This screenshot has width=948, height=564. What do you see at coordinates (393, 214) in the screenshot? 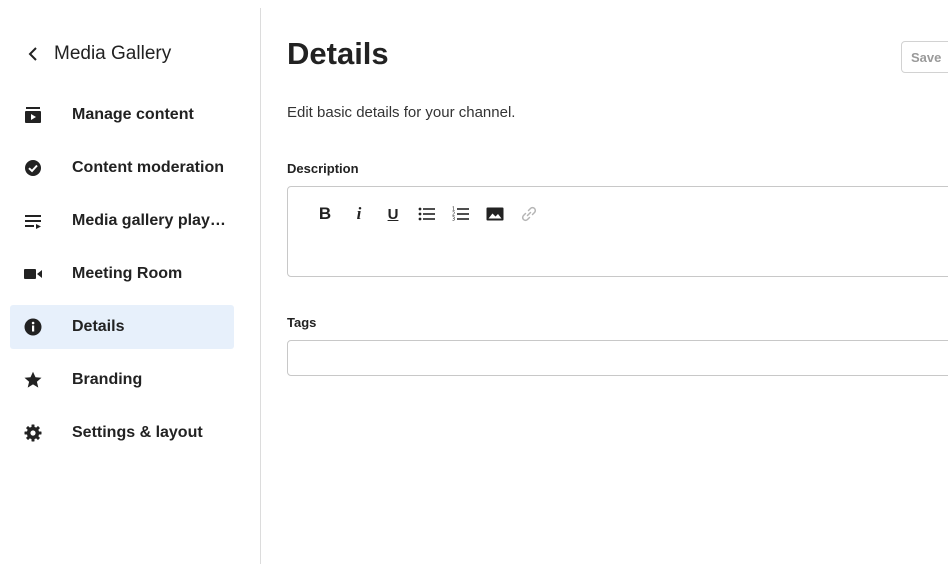
I see `underline-button: U` at bounding box center [393, 214].